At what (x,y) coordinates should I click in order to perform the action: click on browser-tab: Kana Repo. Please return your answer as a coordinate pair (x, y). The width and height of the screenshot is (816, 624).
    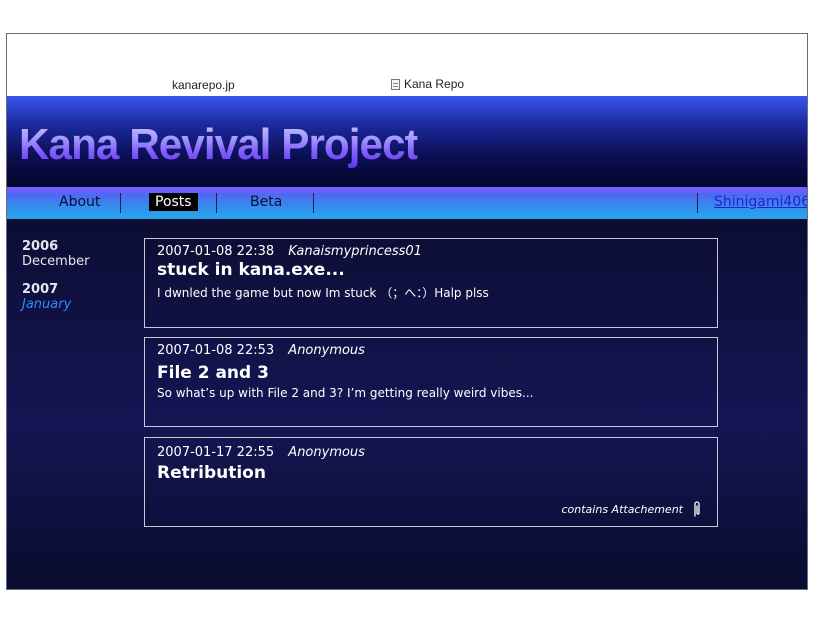
    Looking at the image, I should click on (427, 84).